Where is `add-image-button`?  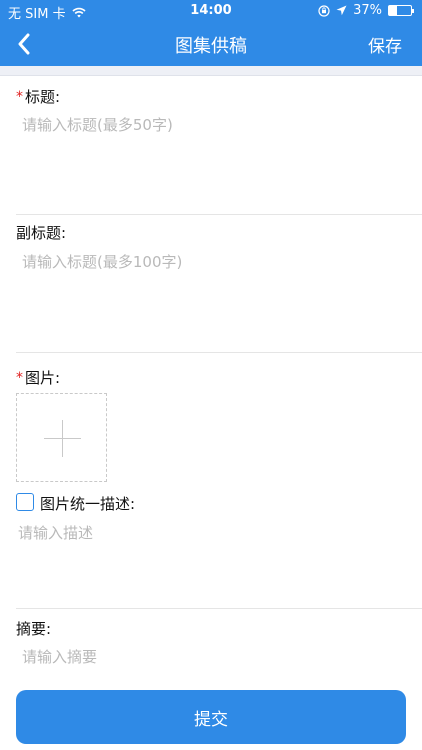 add-image-button is located at coordinates (61, 437).